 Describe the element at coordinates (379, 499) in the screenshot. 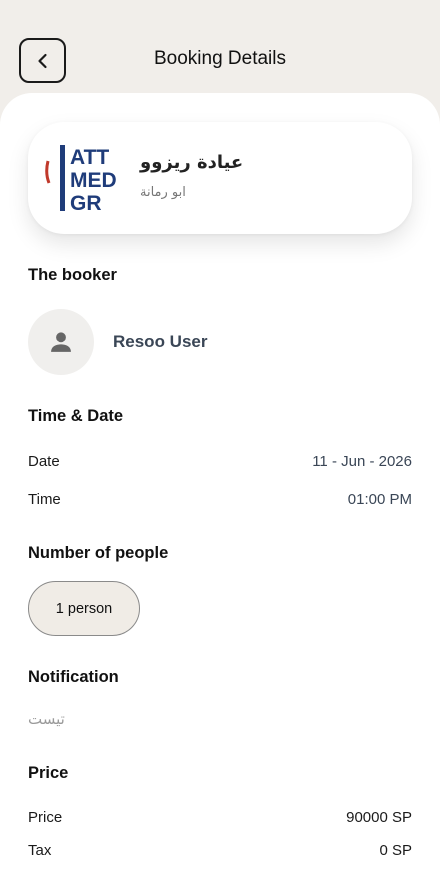

I see `time-value: 01:00 PM` at that location.